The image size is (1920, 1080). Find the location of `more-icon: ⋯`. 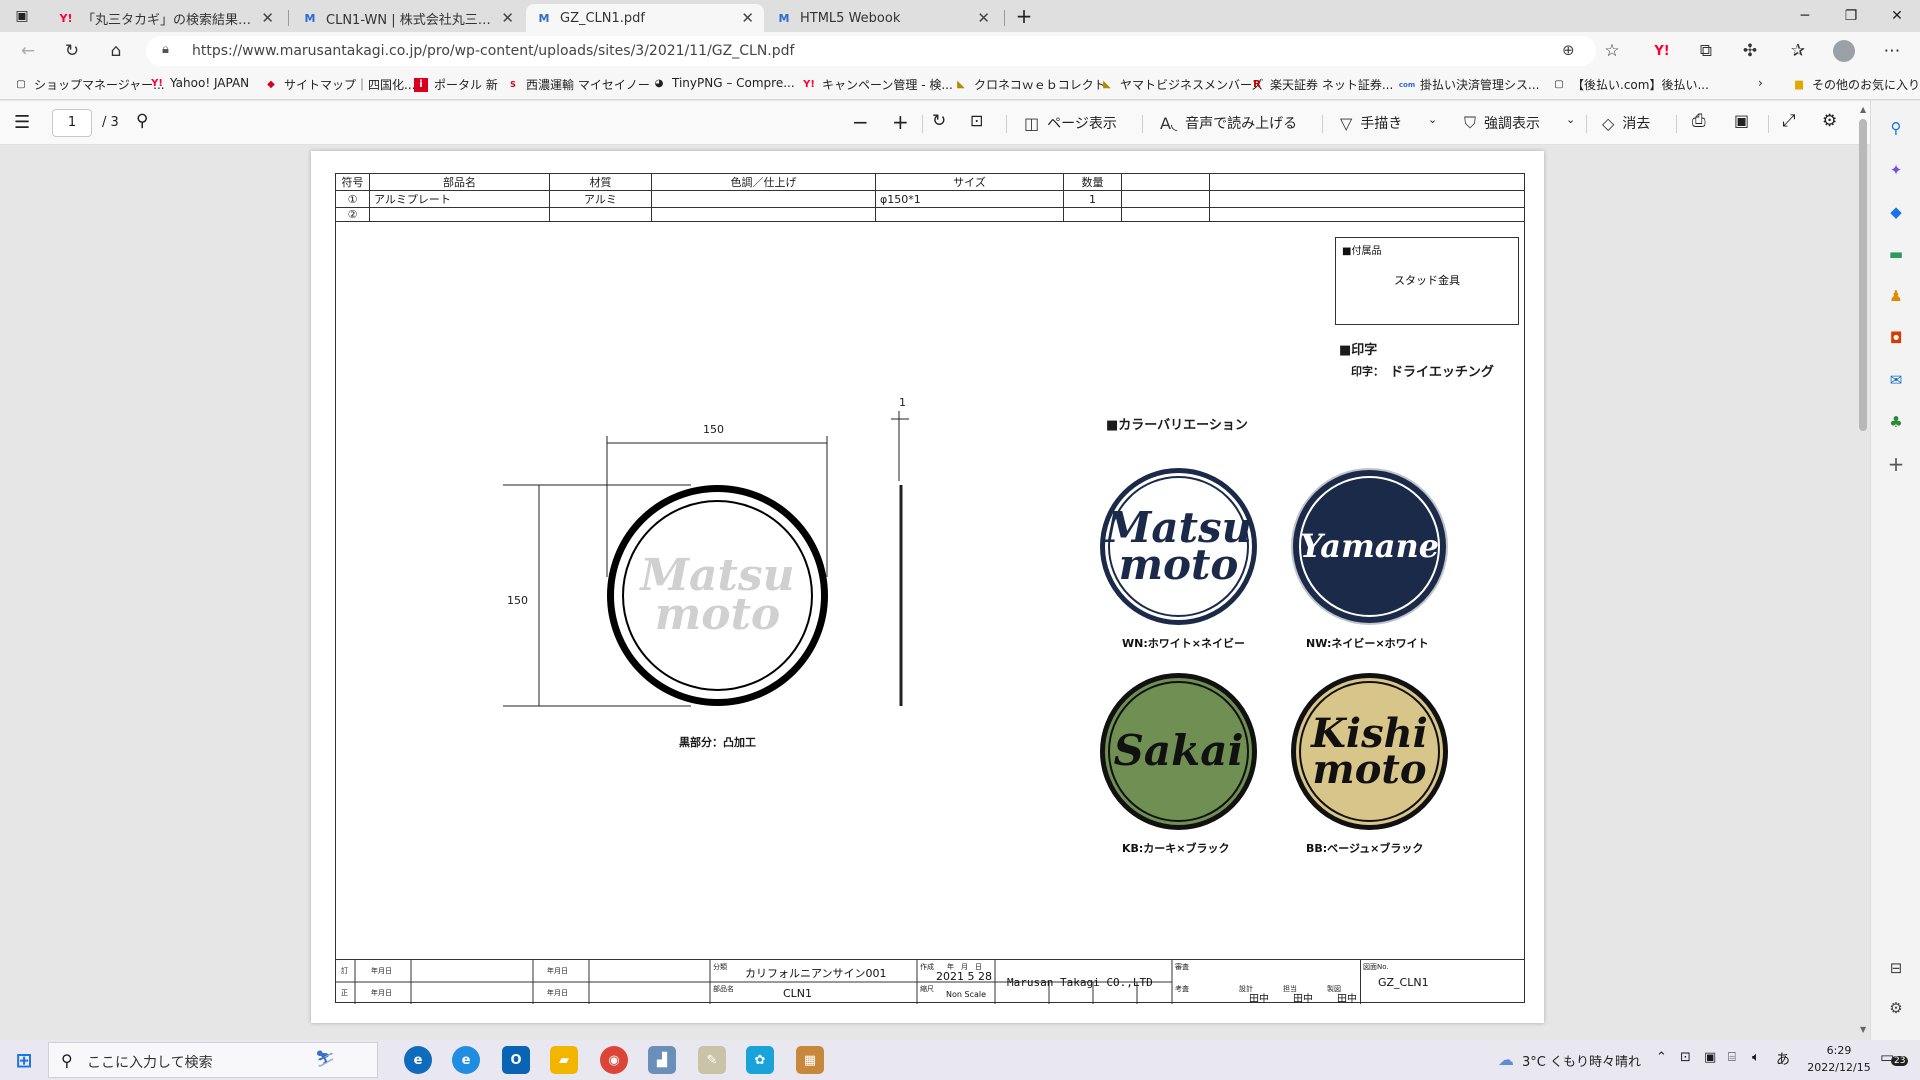

more-icon: ⋯ is located at coordinates (1892, 51).